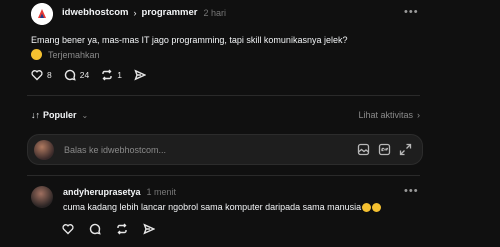  I want to click on sort-dropdown: ↓↑ Populer ⌄, so click(59, 115).